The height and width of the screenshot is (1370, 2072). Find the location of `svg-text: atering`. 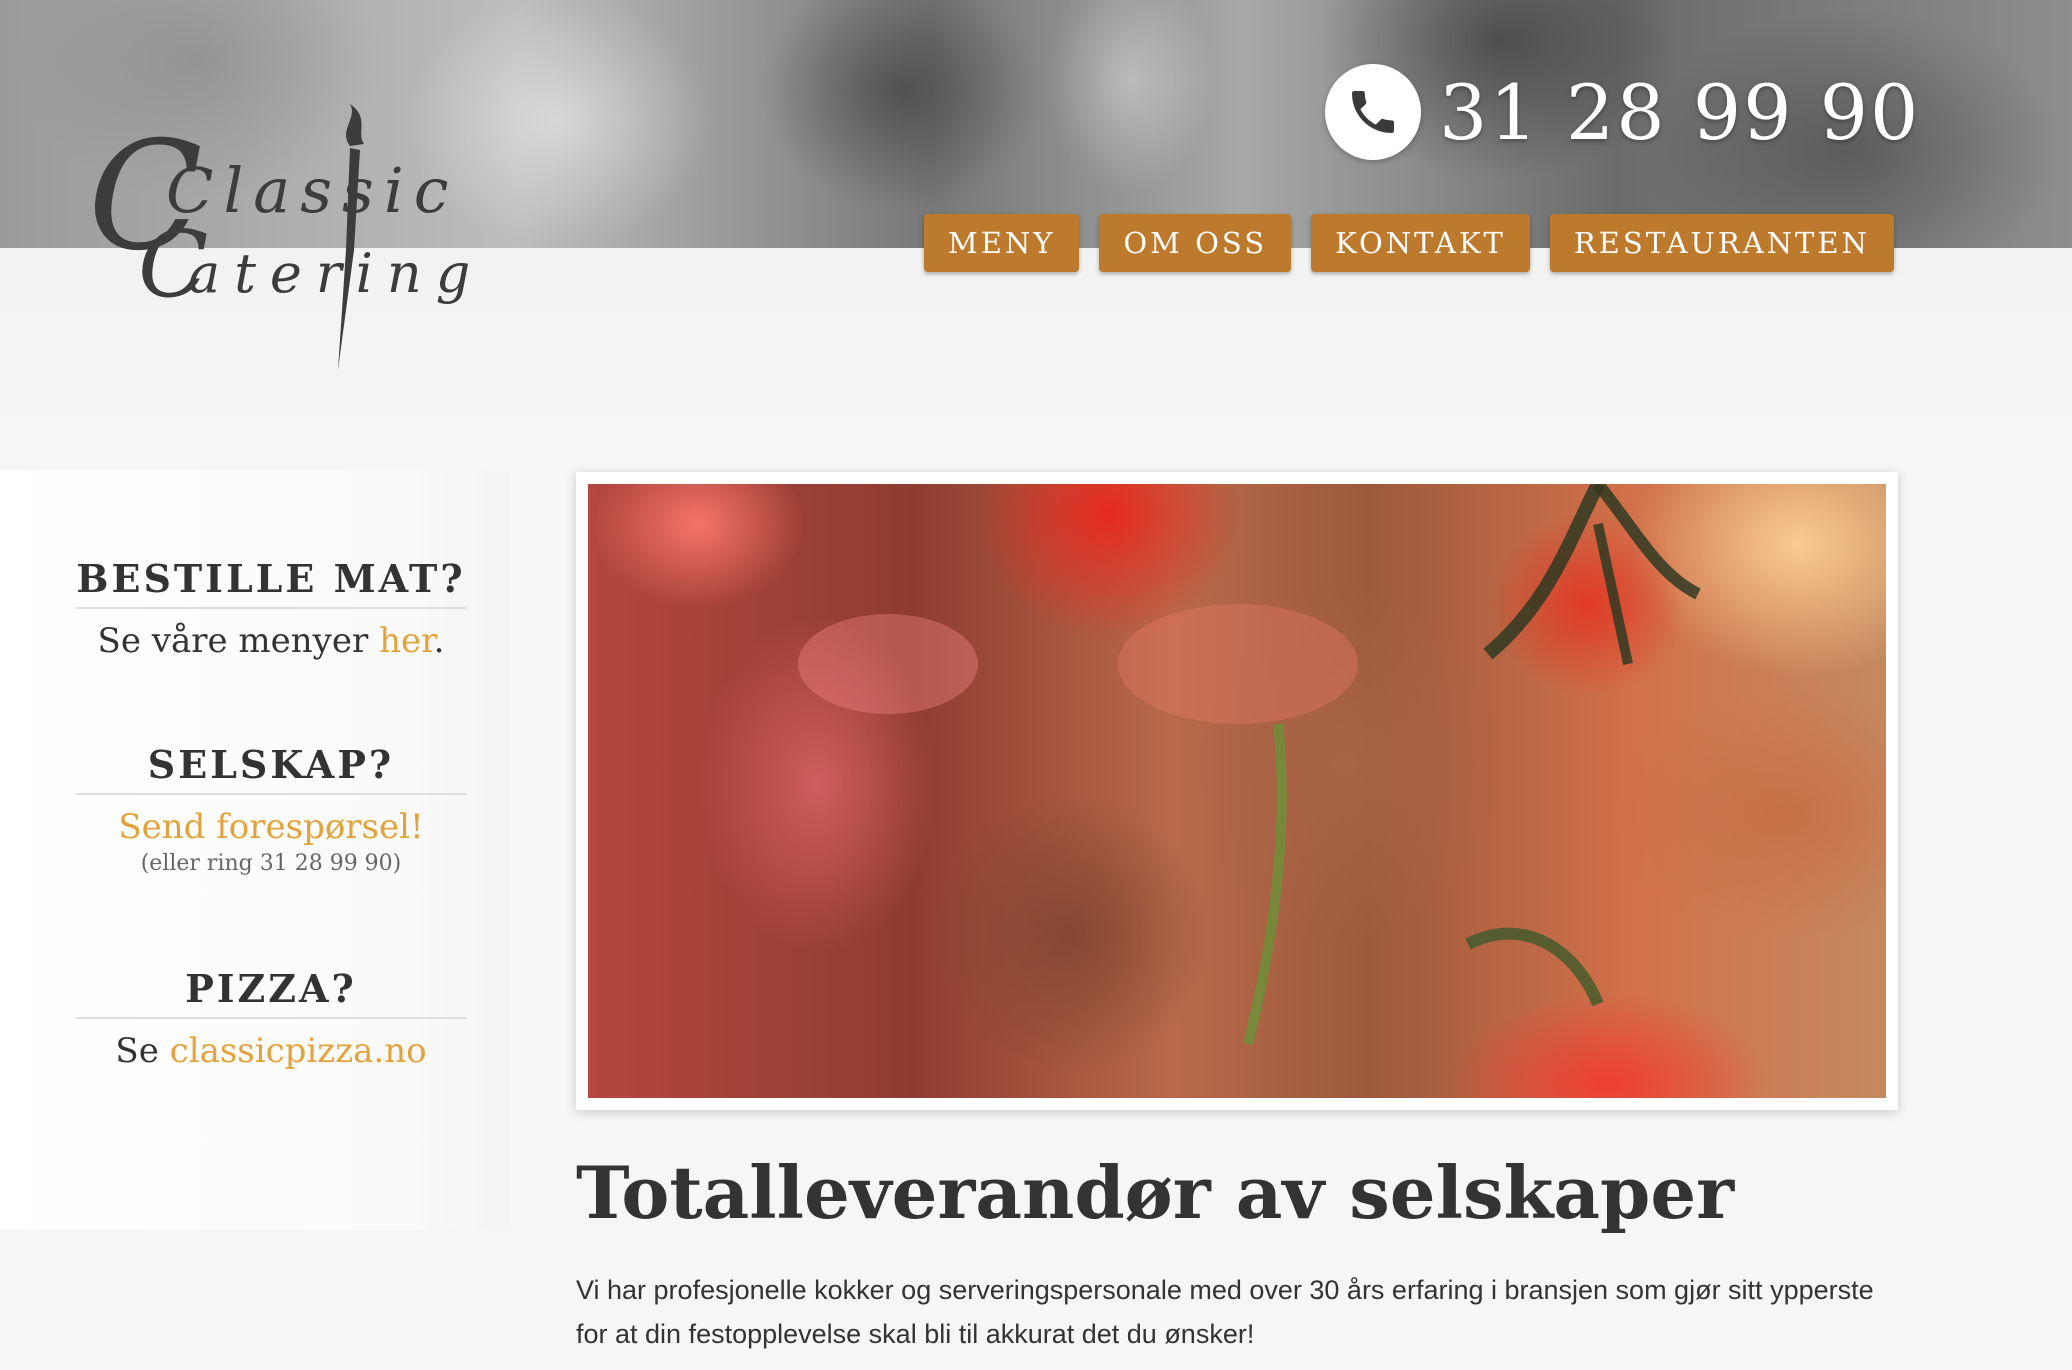

svg-text: atering is located at coordinates (328, 273).